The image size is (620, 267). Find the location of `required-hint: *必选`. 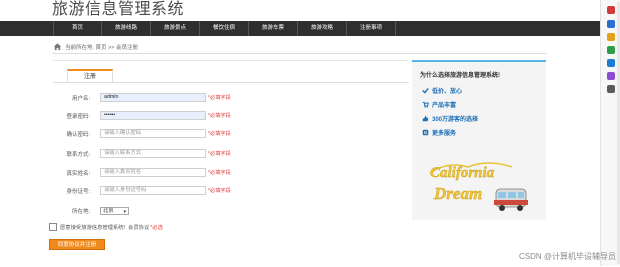

required-hint: *必选 is located at coordinates (156, 228).